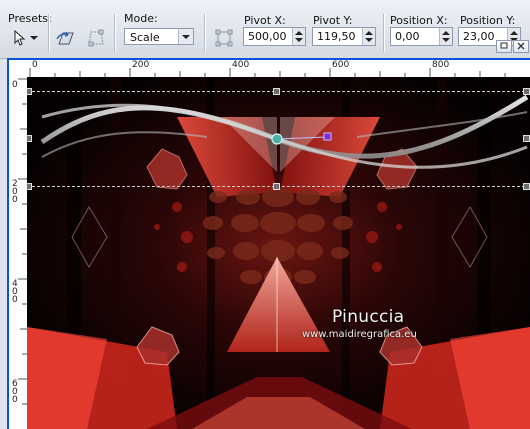  What do you see at coordinates (267, 72) in the screenshot?
I see `horizontal-ruler-ticks` at bounding box center [267, 72].